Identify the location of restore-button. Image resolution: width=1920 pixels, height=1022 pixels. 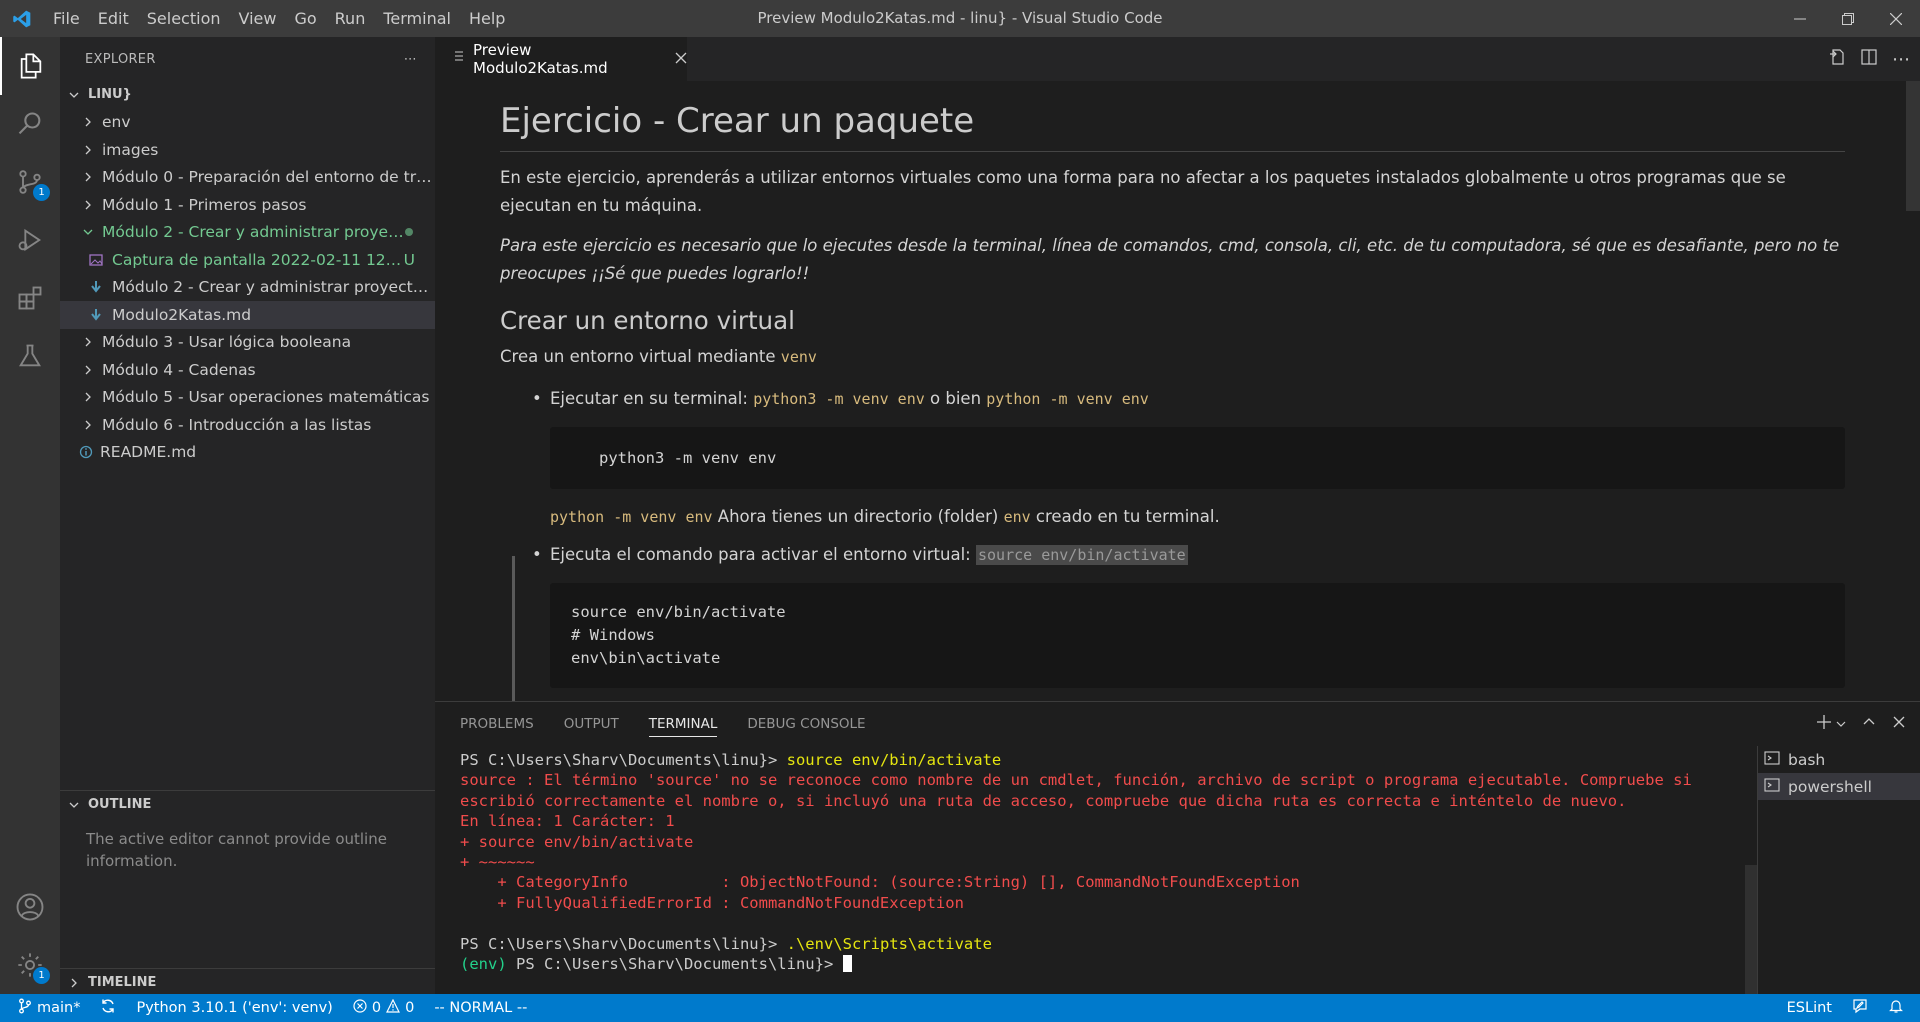
(1848, 18).